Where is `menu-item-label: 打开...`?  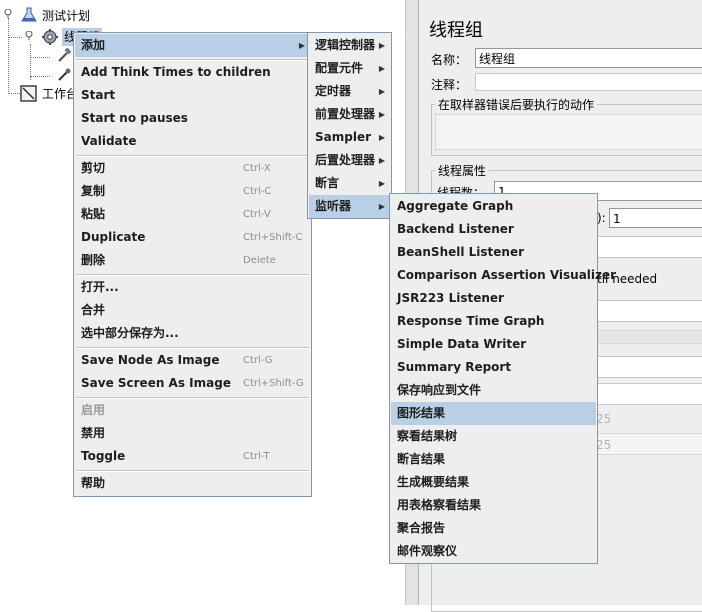
menu-item-label: 打开... is located at coordinates (100, 287).